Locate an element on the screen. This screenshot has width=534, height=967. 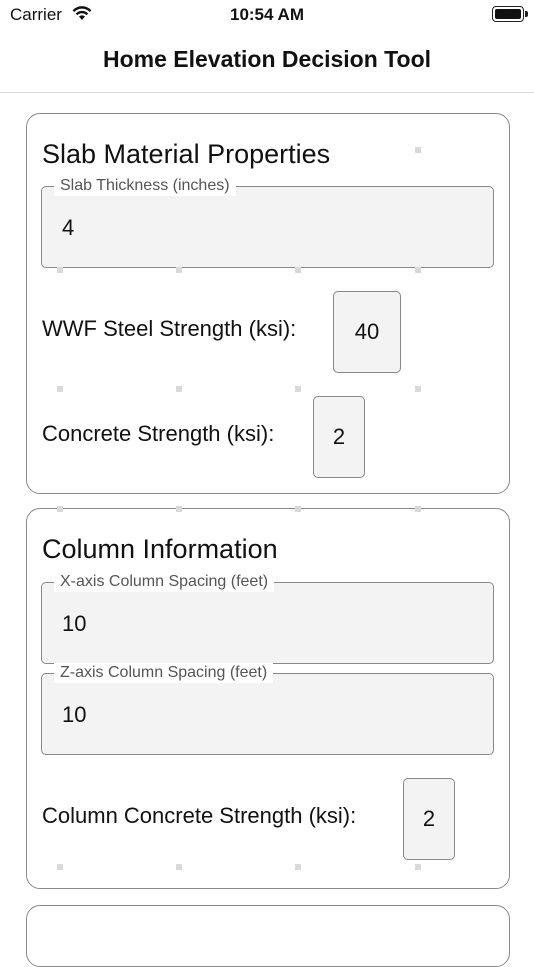
wwf-steel-strength-input: 40 is located at coordinates (367, 332).